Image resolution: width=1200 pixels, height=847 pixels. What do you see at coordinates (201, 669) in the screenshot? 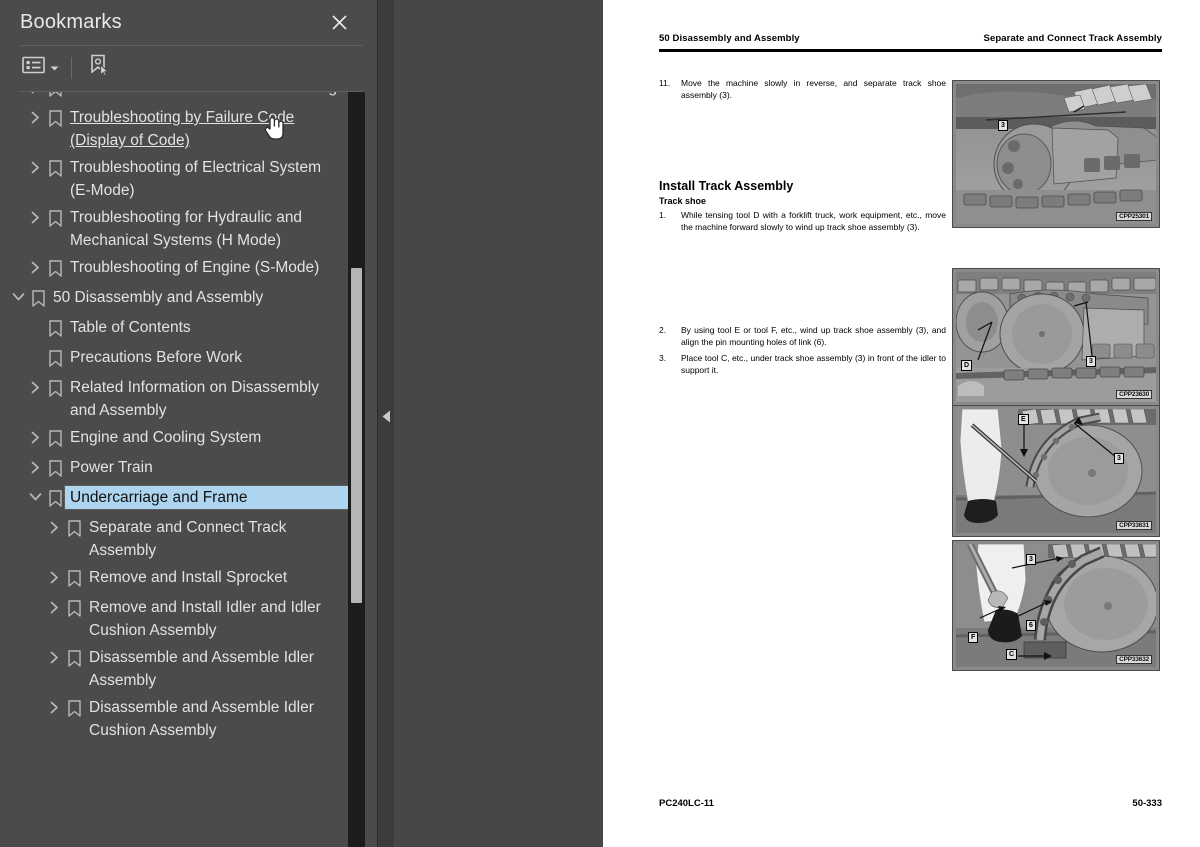
I see `bookmark-item-label: Disassemble and Assemble Idler Assembly` at bounding box center [201, 669].